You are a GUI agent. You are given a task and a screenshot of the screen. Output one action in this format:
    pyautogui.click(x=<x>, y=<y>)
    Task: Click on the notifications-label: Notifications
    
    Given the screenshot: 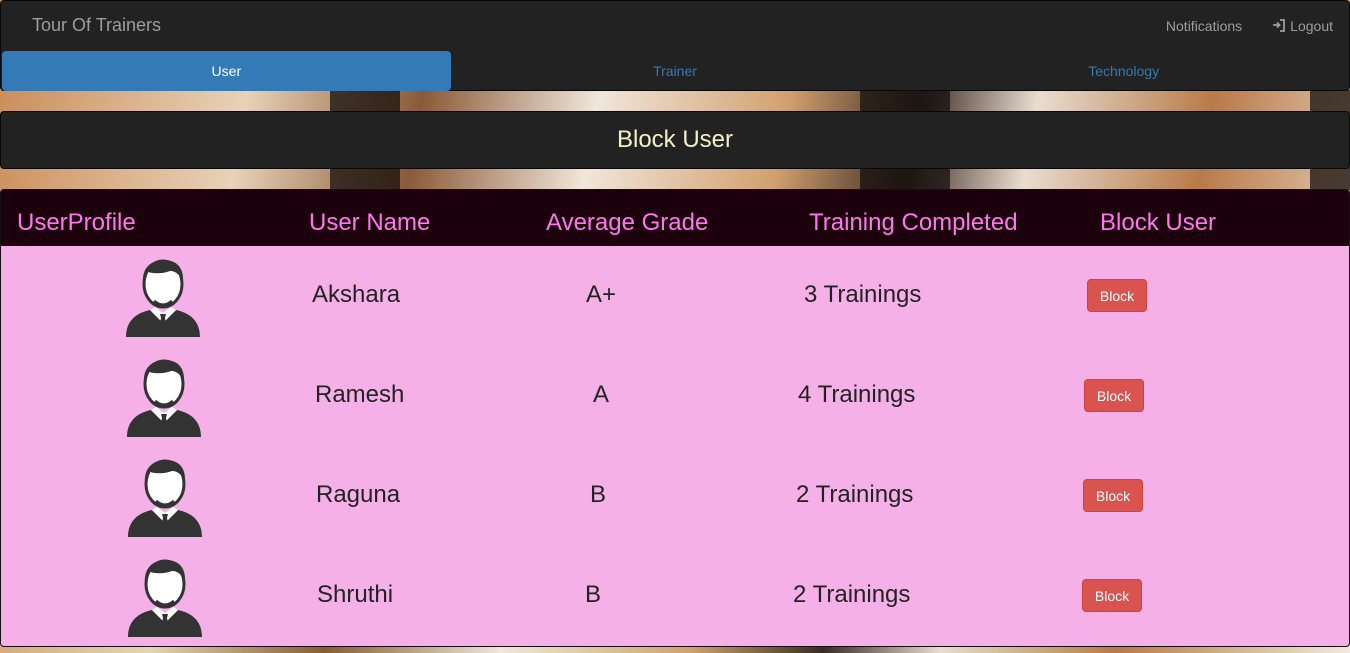 What is the action you would take?
    pyautogui.click(x=1204, y=26)
    